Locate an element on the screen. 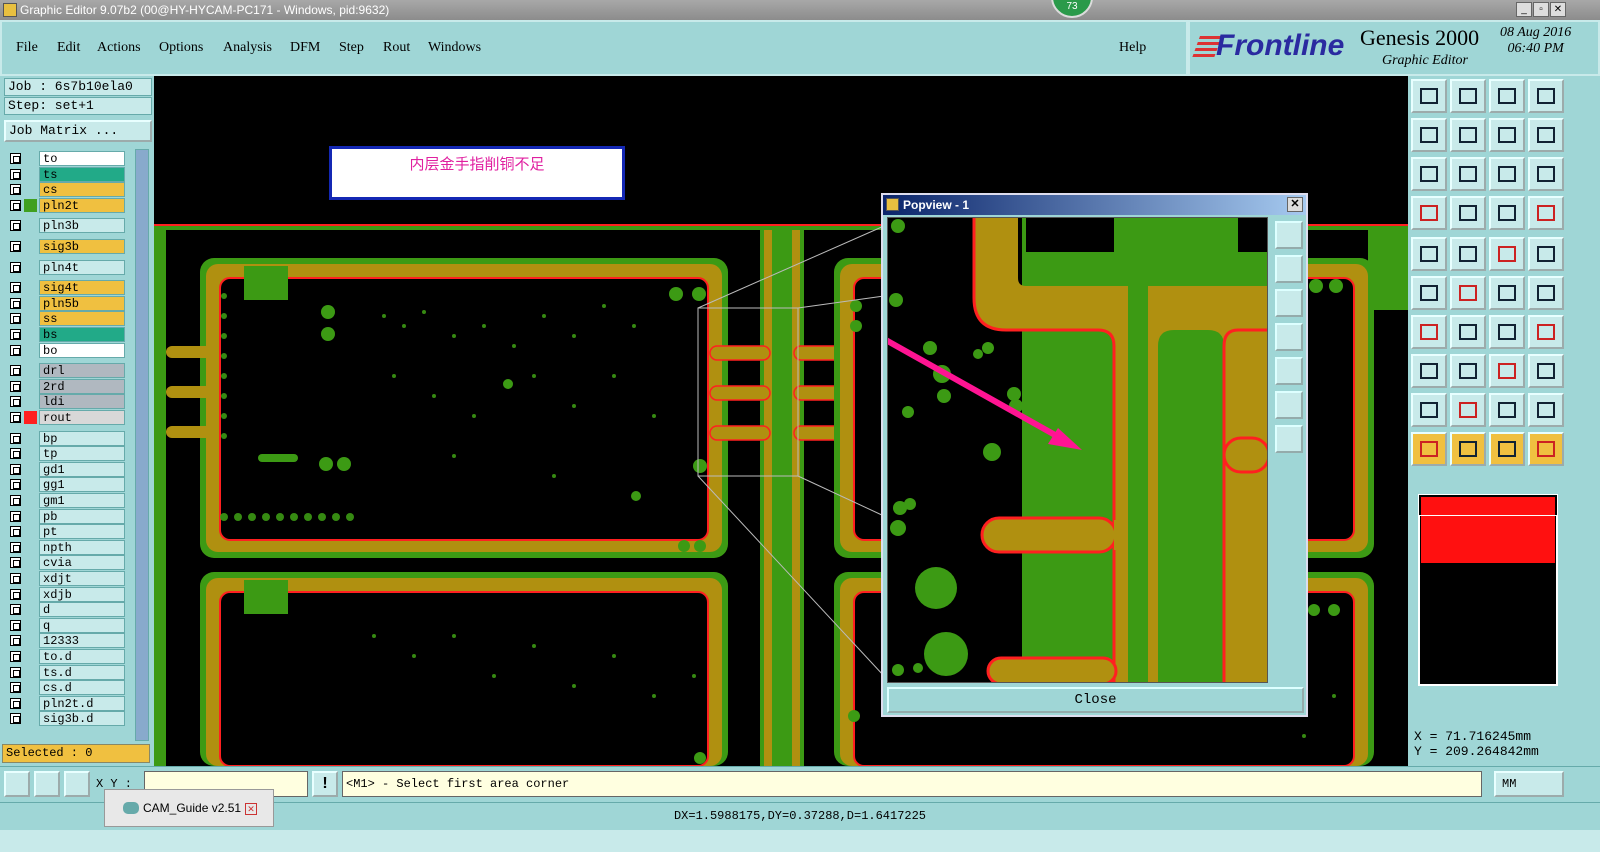 This screenshot has width=1600, height=852. up-tri-icon is located at coordinates (1507, 410).